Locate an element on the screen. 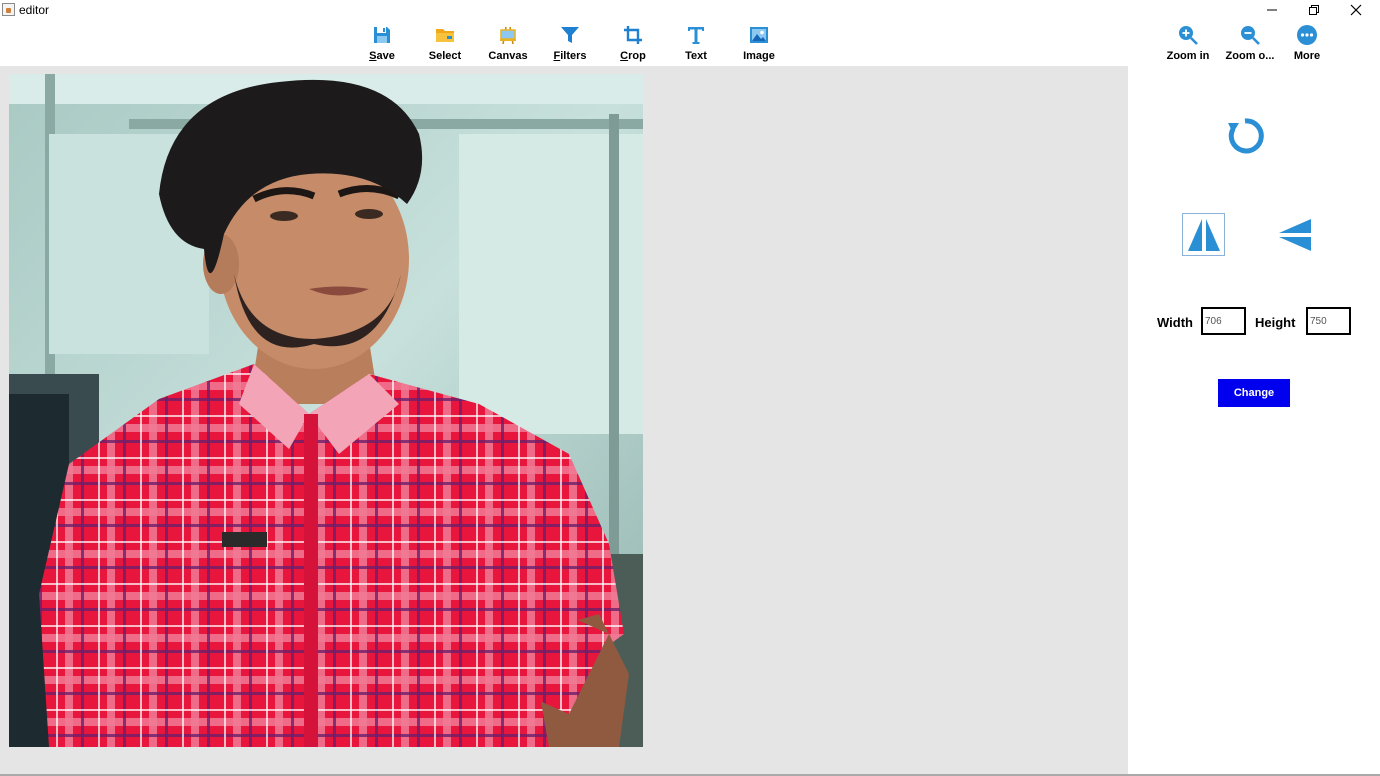 The height and width of the screenshot is (776, 1380). image-button: Image is located at coordinates (759, 44).